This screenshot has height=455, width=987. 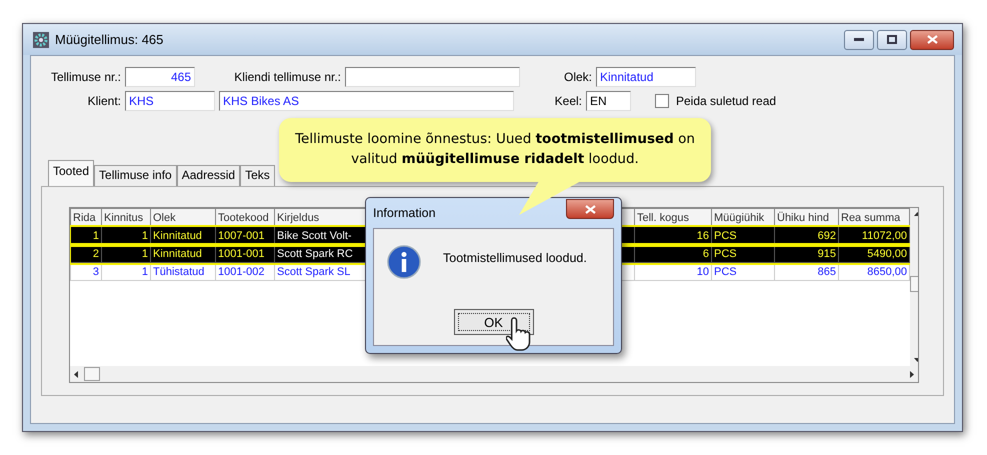 I want to click on left-arrow-icon, so click(x=76, y=374).